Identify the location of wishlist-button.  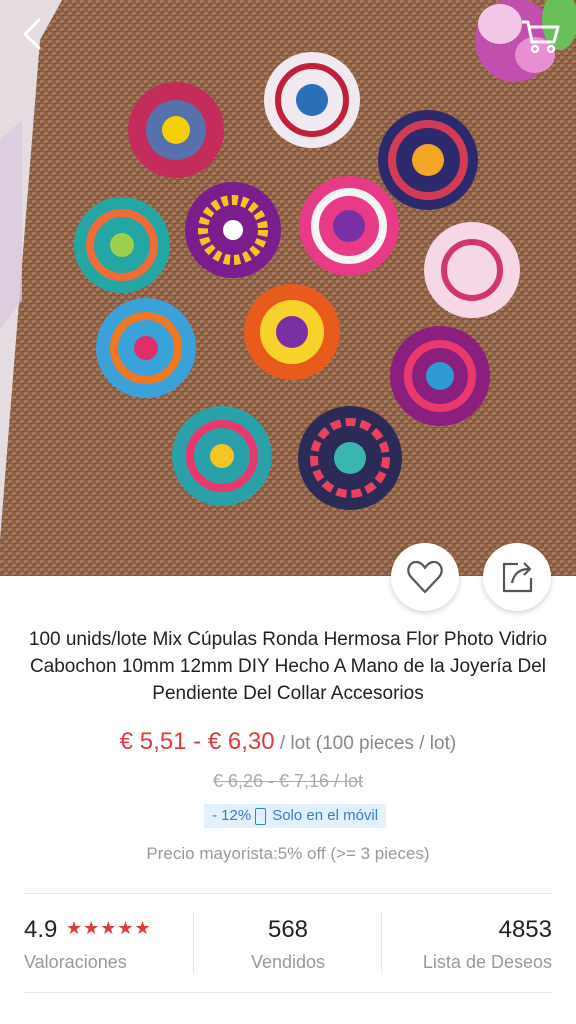
(425, 577).